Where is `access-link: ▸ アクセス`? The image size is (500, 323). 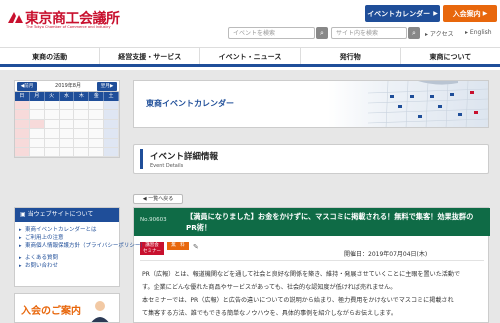
access-link: ▸ アクセス is located at coordinates (439, 33).